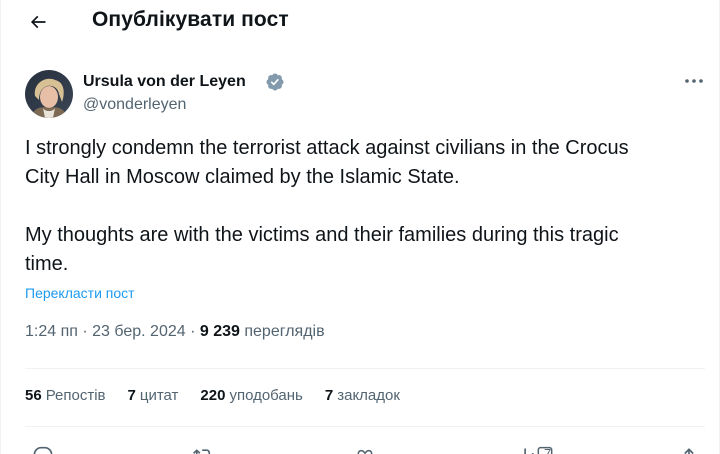 The height and width of the screenshot is (454, 720). I want to click on back-button, so click(38, 22).